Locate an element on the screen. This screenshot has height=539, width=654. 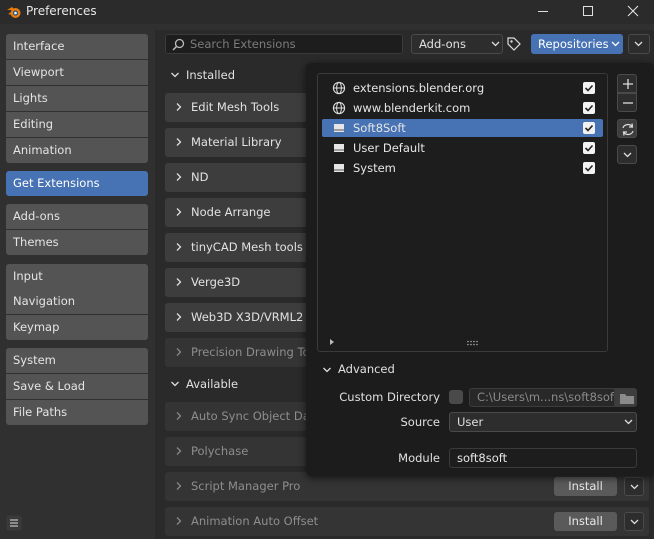
sidebar-item-label: Editing is located at coordinates (33, 124).